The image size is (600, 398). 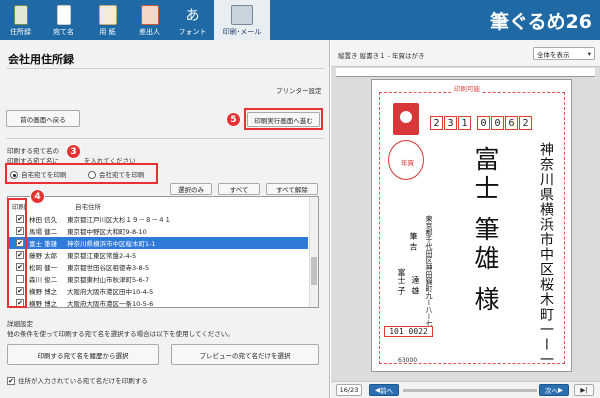 I want to click on select-preview-only-button: プレビューの宛て名だけを選択, so click(x=245, y=354).